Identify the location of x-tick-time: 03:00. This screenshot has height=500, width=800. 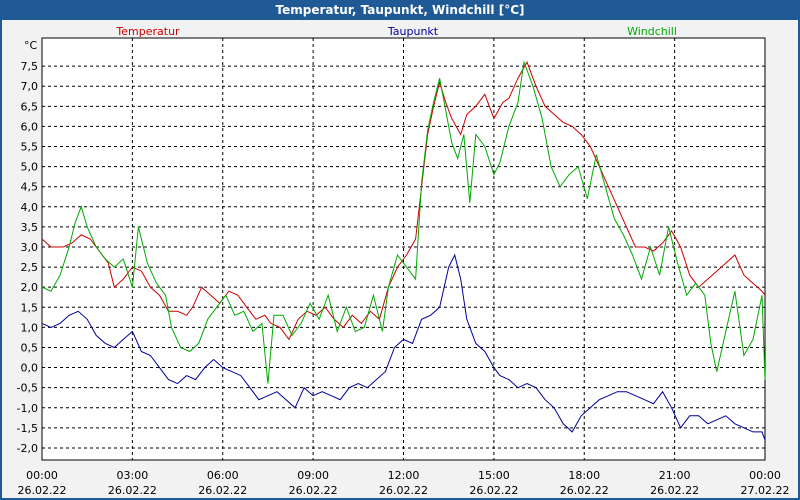
(133, 475).